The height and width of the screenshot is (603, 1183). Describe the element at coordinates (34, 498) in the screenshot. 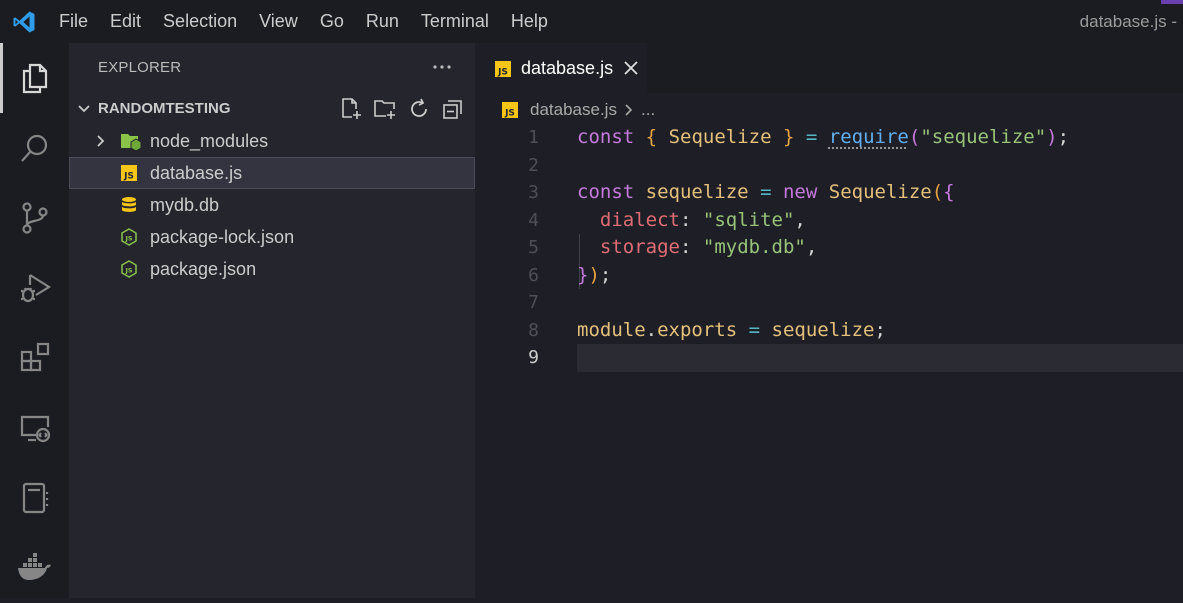

I see `notebook-icon` at that location.